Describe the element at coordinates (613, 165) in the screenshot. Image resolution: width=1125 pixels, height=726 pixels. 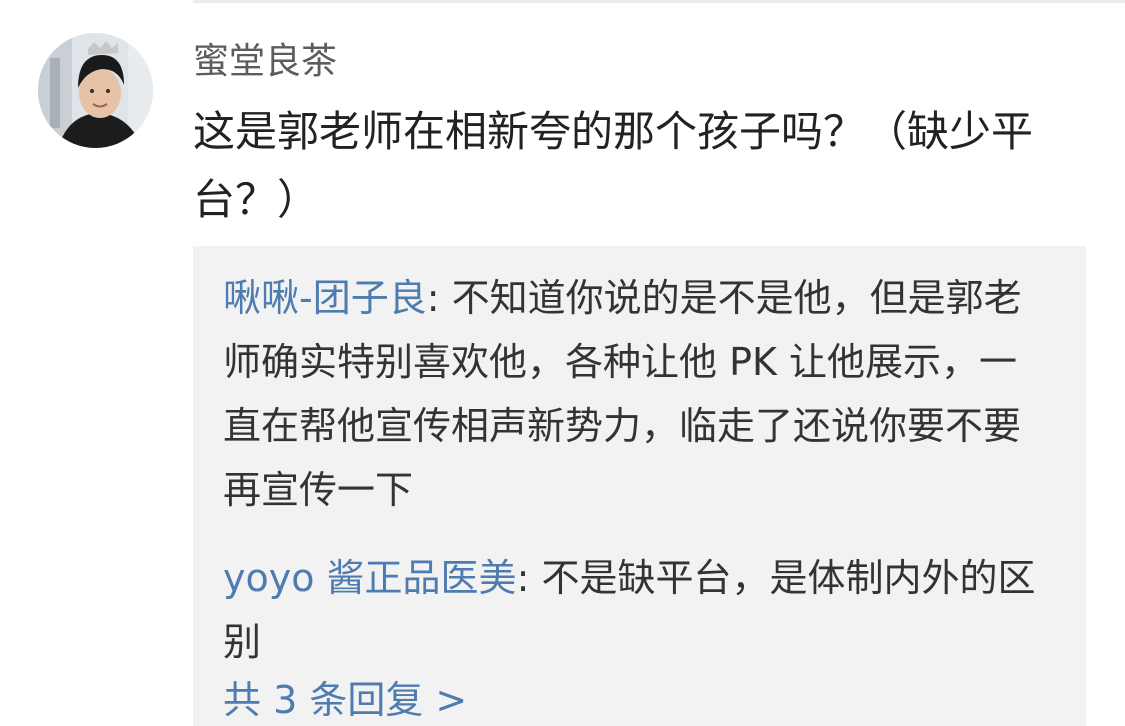
I see `comment-text: 这是郭老师在相新夸的那个孩子吗？（缺少平台？）` at that location.